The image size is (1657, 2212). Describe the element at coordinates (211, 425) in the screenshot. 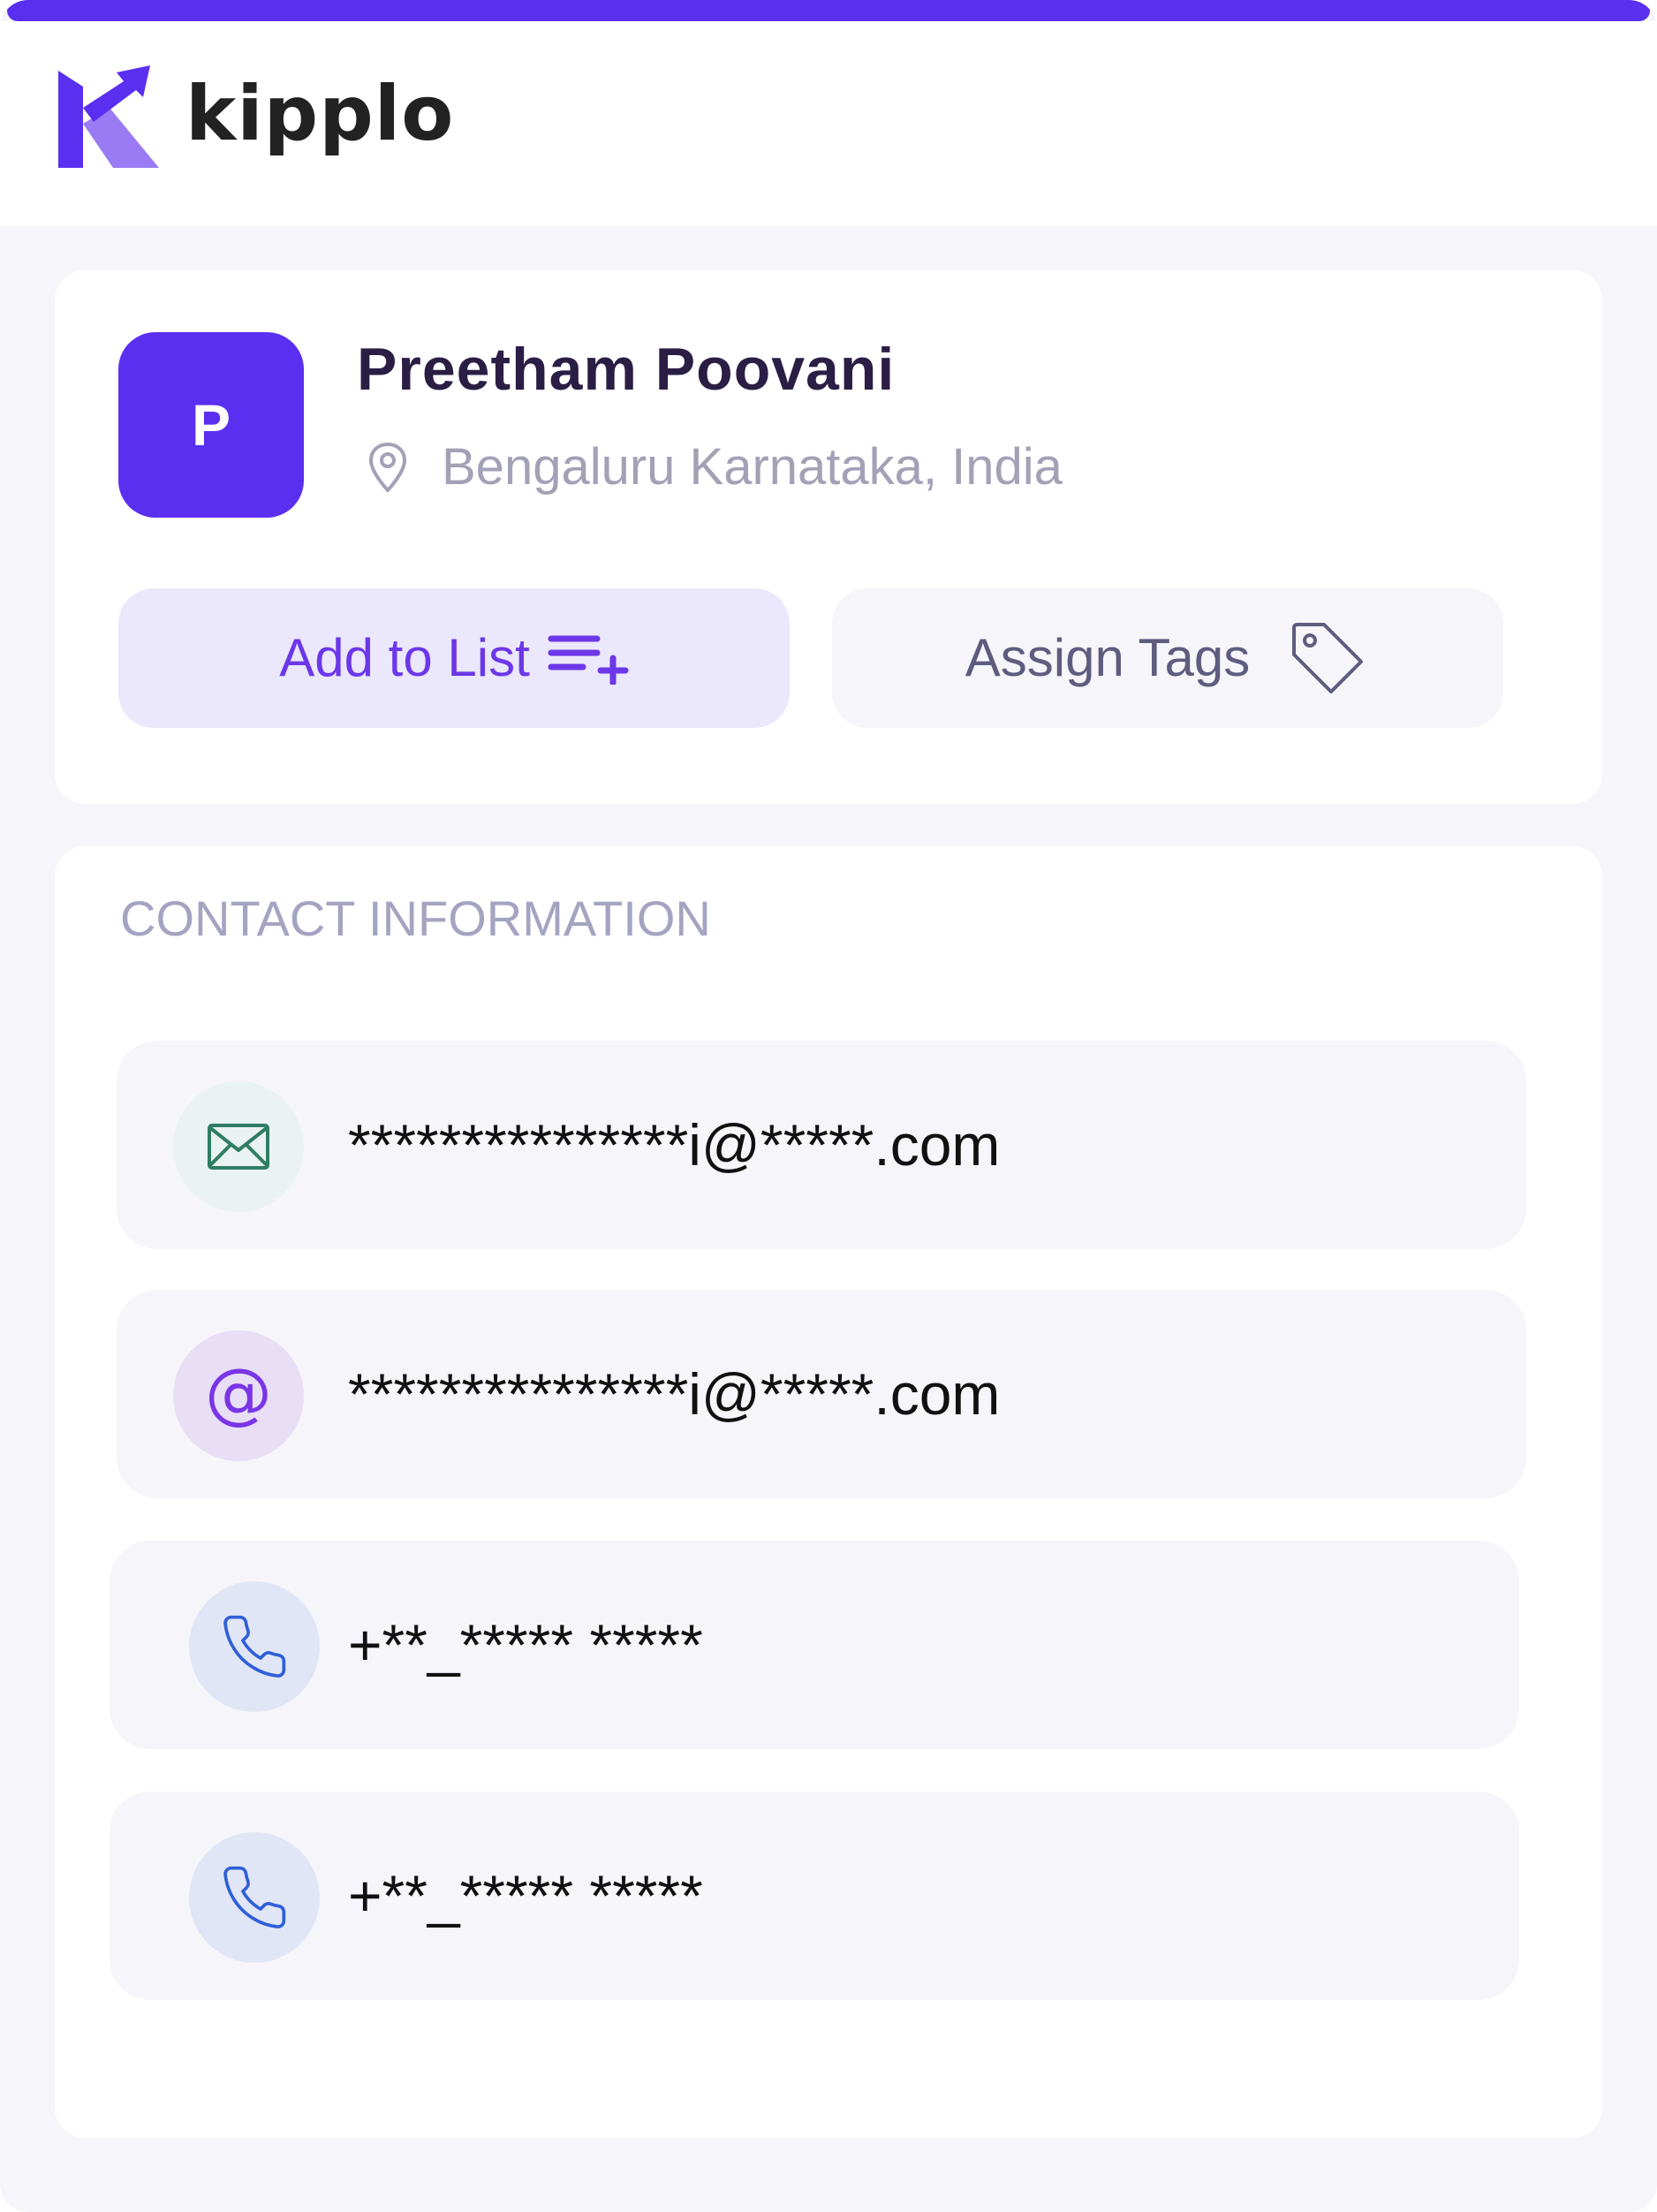

I see `avatar: P` at that location.